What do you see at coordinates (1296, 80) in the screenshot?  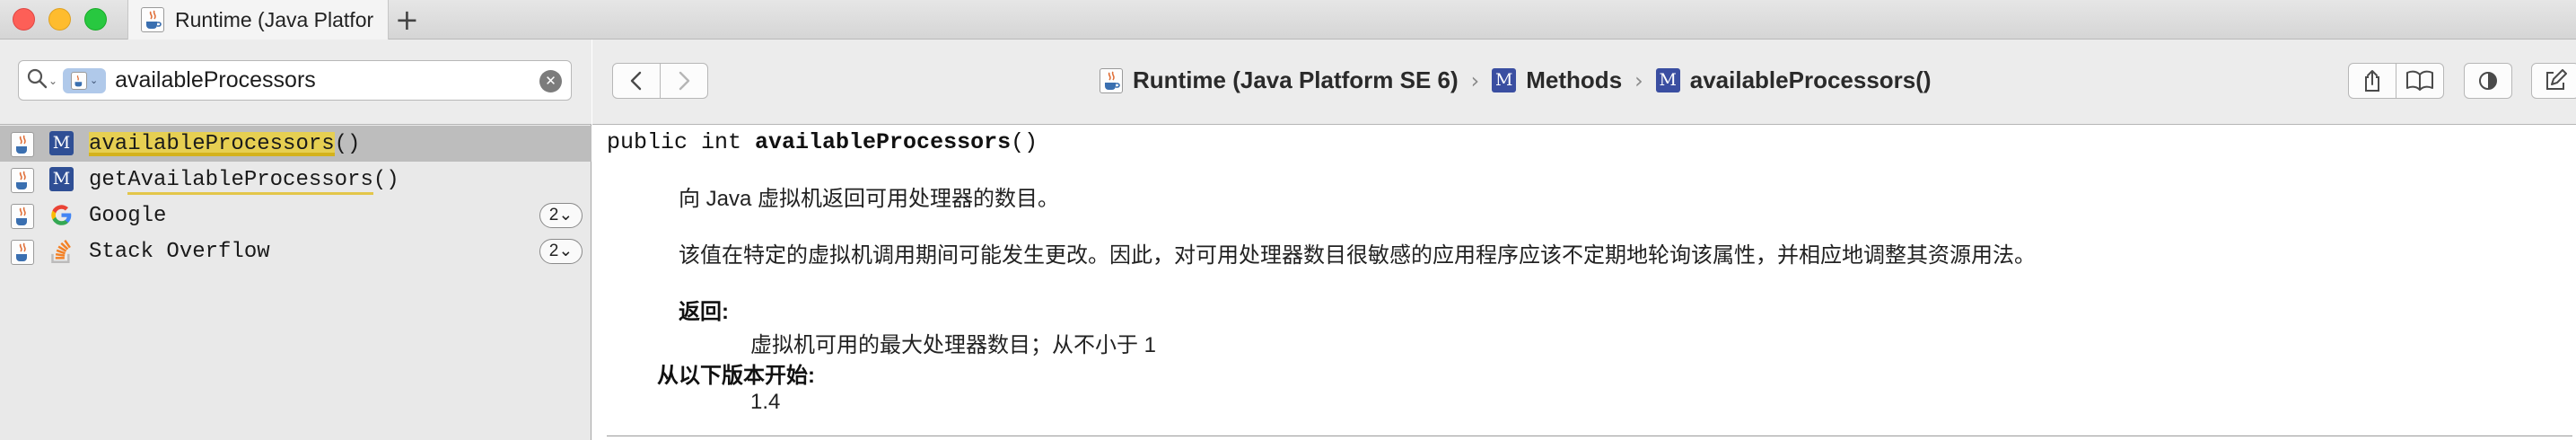 I see `breadcrumb-item-runtime: Runtime (Java Platform SE 6)` at bounding box center [1296, 80].